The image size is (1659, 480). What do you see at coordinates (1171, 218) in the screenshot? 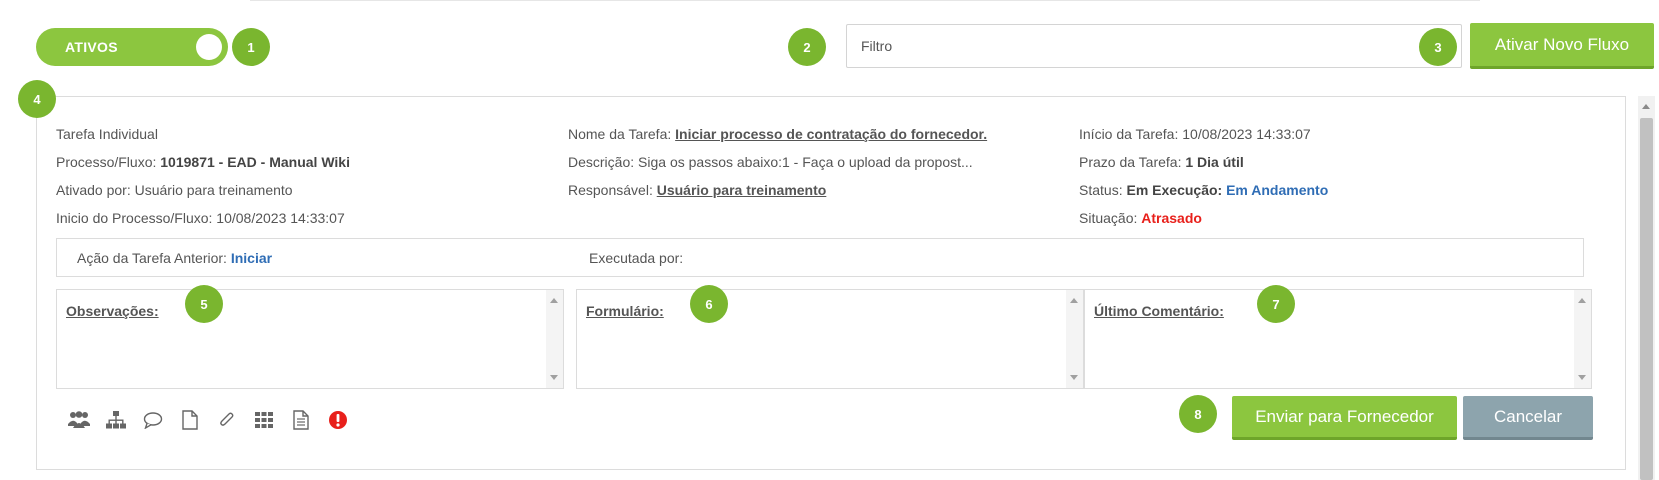
I see `situation-value: Atrasado` at bounding box center [1171, 218].